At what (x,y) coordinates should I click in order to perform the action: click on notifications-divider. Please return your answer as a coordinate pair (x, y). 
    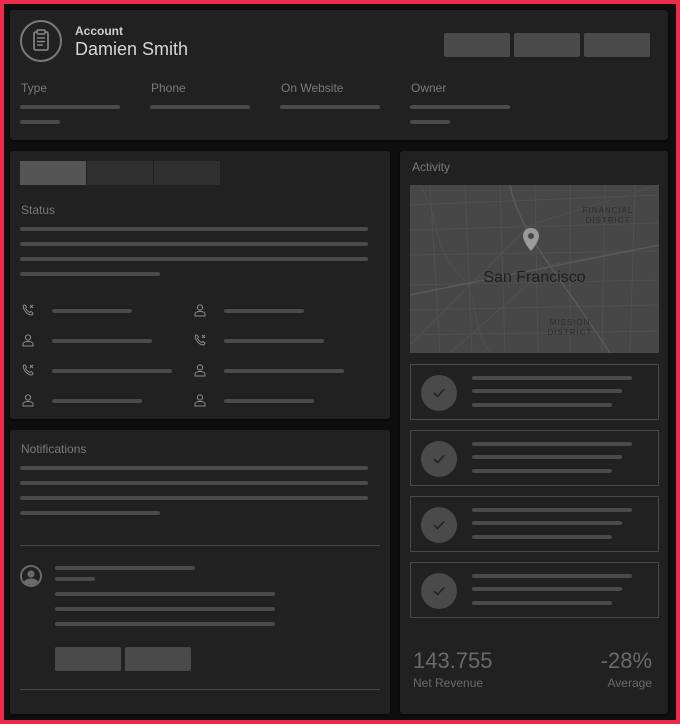
    Looking at the image, I should click on (200, 545).